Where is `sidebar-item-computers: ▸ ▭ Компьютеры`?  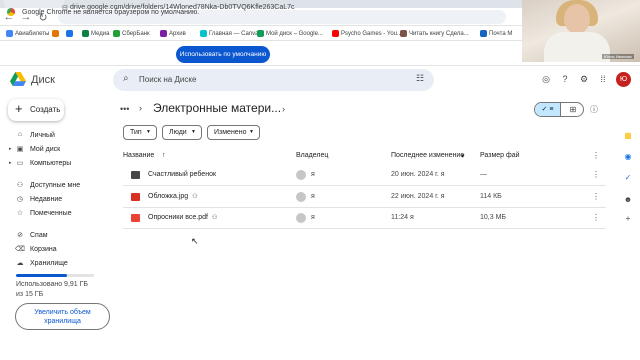
sidebar-item-computers: ▸ ▭ Компьютеры is located at coordinates (55, 164).